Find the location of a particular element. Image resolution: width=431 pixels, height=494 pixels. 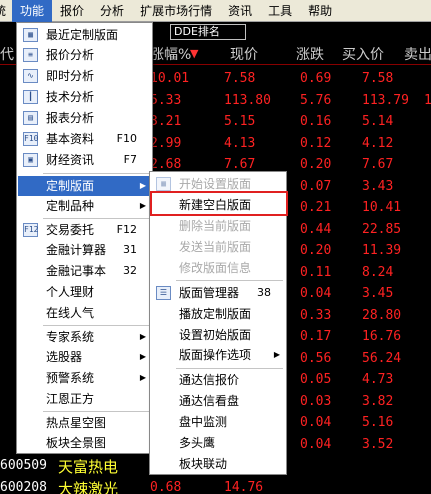

stock-code-cell: 600509 is located at coordinates (23, 465).